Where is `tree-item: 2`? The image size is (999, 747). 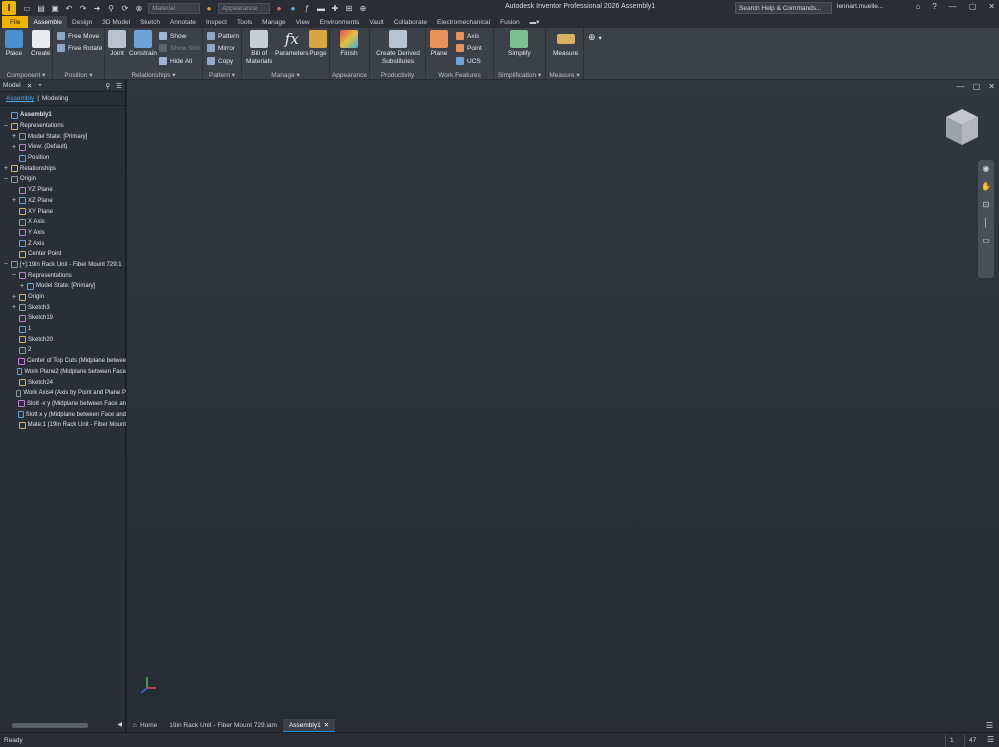 tree-item: 2 is located at coordinates (63, 350).